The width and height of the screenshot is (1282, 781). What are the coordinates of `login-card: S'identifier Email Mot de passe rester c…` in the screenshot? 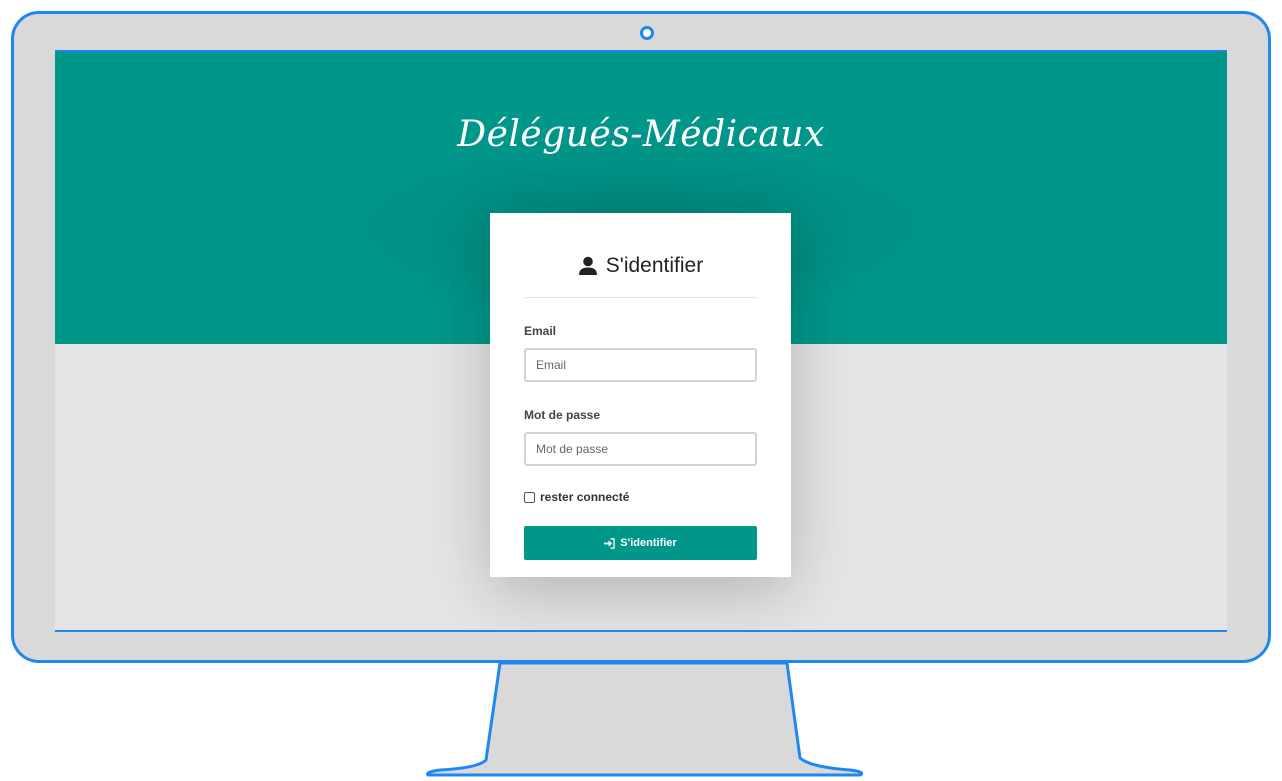 It's located at (640, 395).